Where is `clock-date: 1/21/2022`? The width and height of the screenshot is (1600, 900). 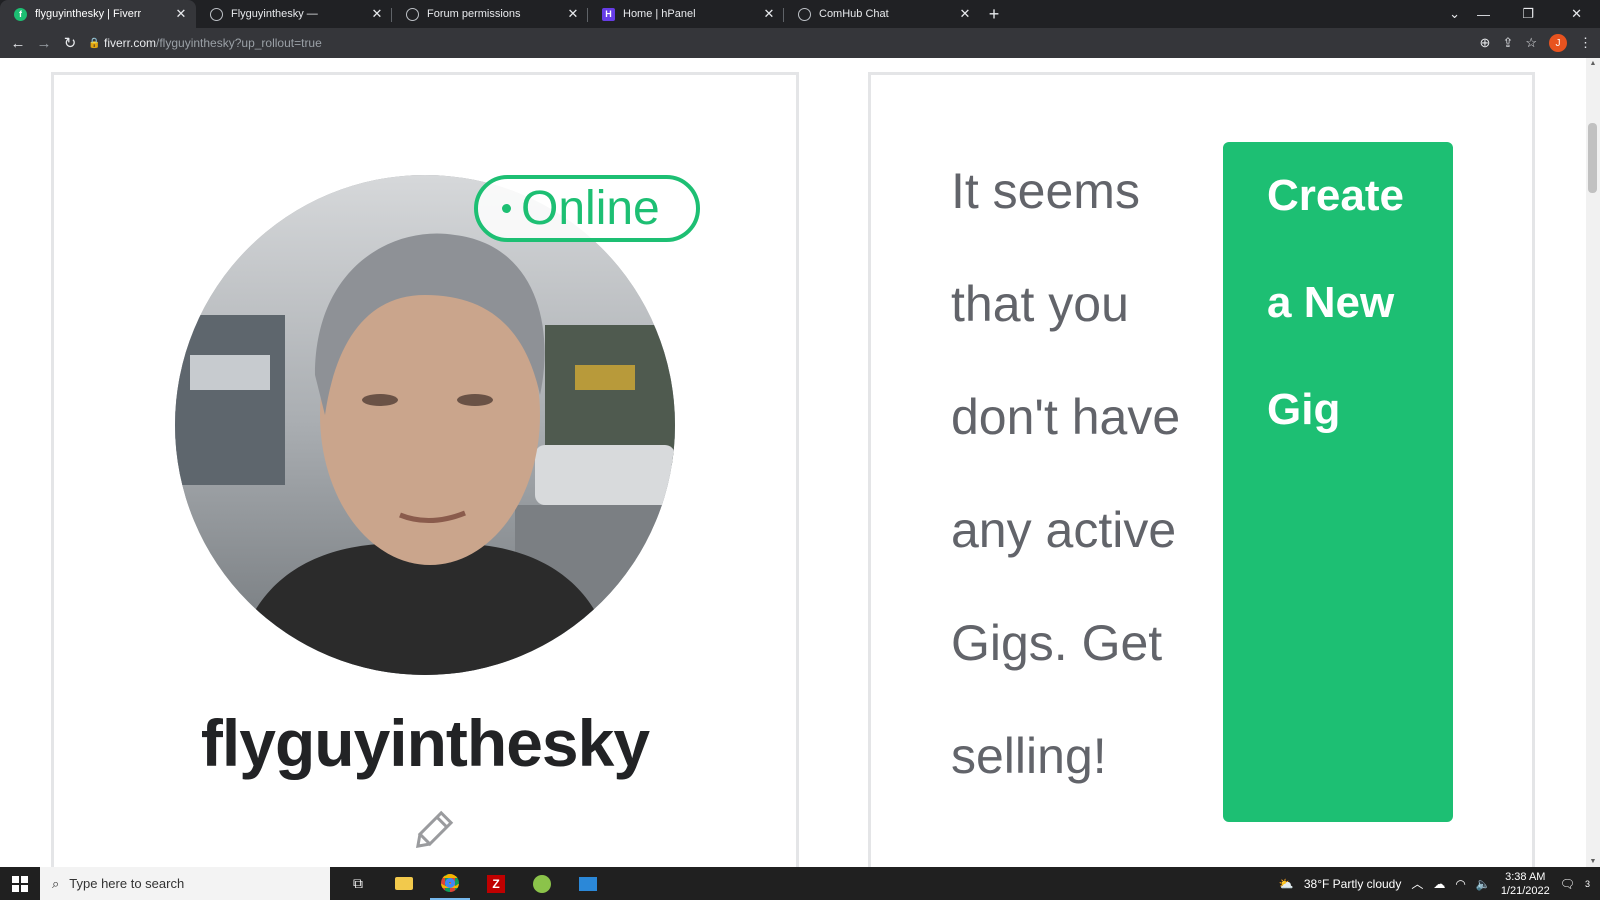 clock-date: 1/21/2022 is located at coordinates (1525, 890).